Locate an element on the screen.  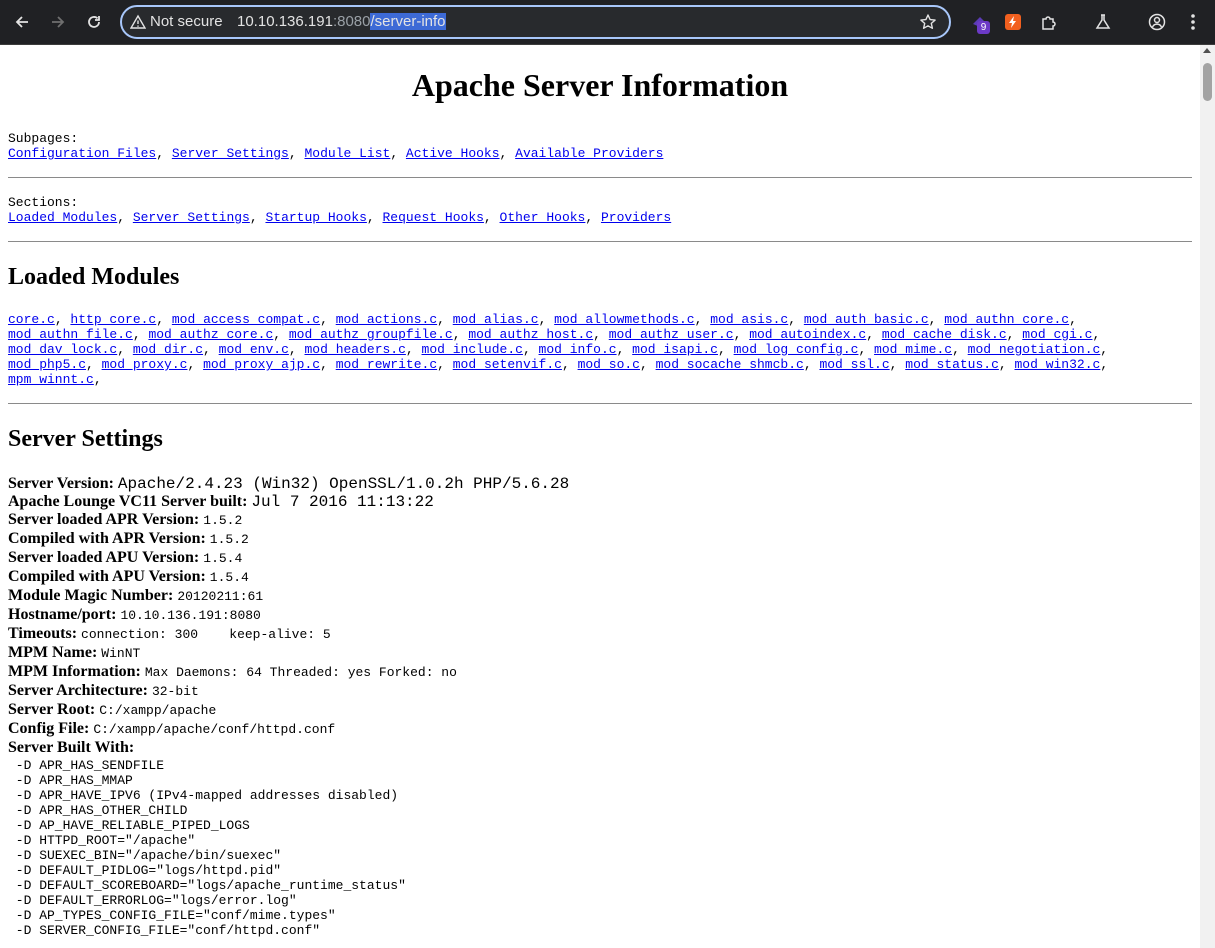
flask-icon is located at coordinates (1103, 21).